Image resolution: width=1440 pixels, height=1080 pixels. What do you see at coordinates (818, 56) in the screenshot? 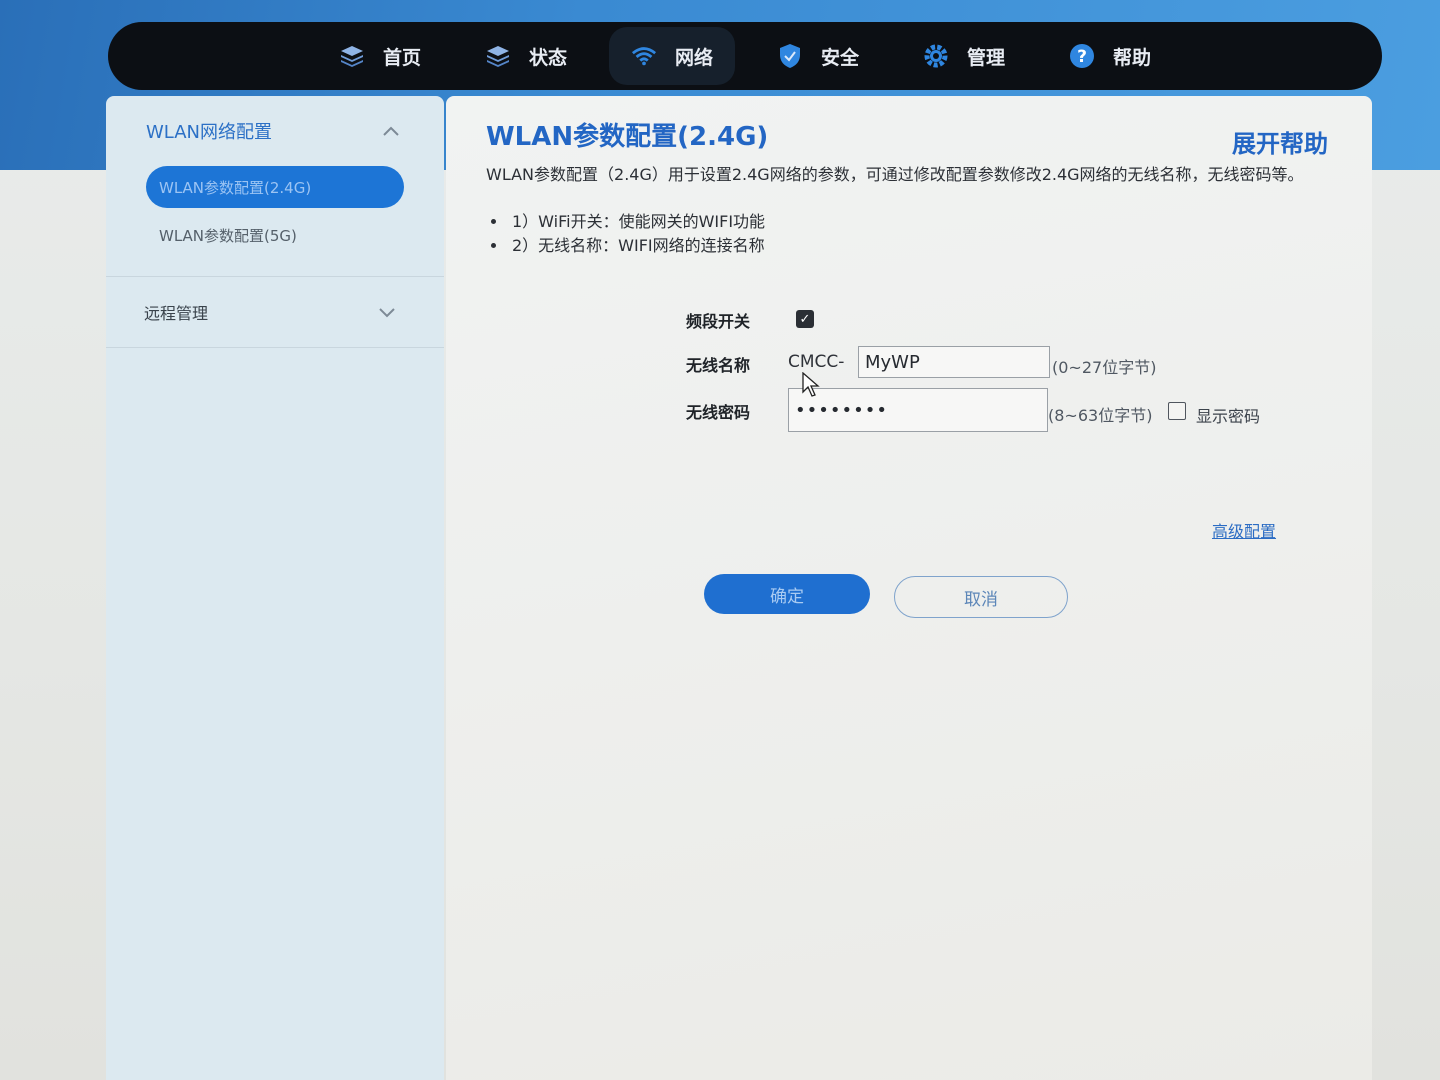
I see `nav-item-security: 安全` at bounding box center [818, 56].